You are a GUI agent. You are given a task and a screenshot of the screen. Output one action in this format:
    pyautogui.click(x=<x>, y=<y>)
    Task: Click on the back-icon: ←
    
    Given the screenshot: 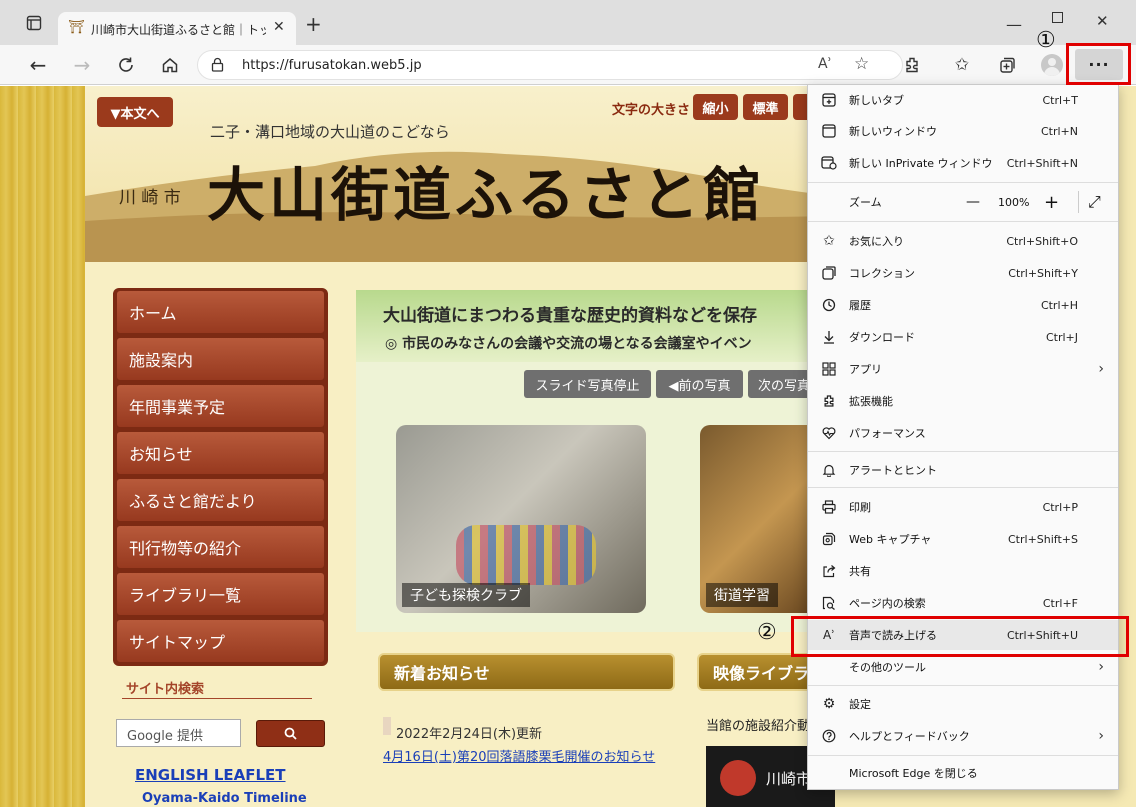 What is the action you would take?
    pyautogui.click(x=38, y=65)
    